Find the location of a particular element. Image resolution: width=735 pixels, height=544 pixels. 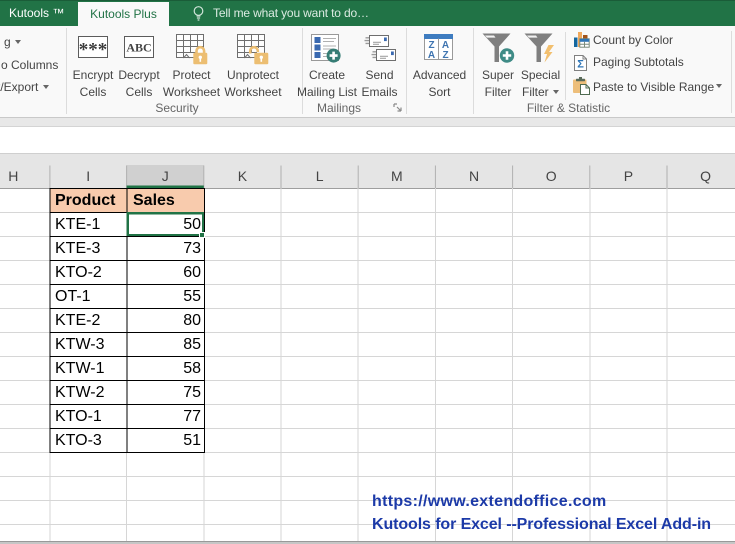

svg-text: N is located at coordinates (474, 176).